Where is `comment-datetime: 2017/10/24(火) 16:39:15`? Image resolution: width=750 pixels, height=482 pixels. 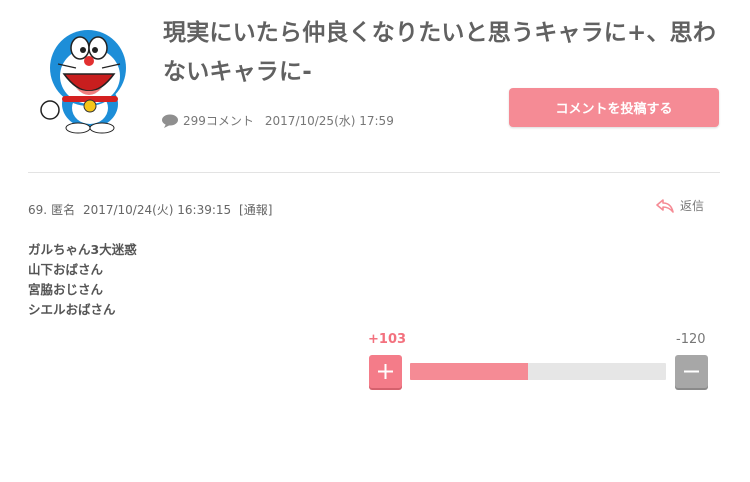
comment-datetime: 2017/10/24(火) 16:39:15 is located at coordinates (157, 210).